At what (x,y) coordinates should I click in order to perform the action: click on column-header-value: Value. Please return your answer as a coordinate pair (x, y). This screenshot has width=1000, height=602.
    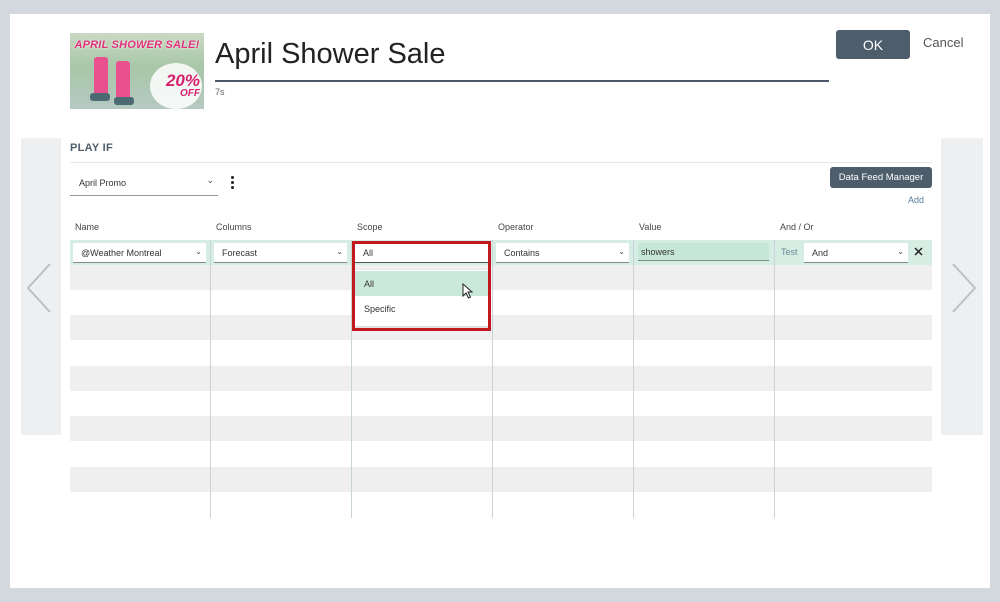
    Looking at the image, I should click on (650, 227).